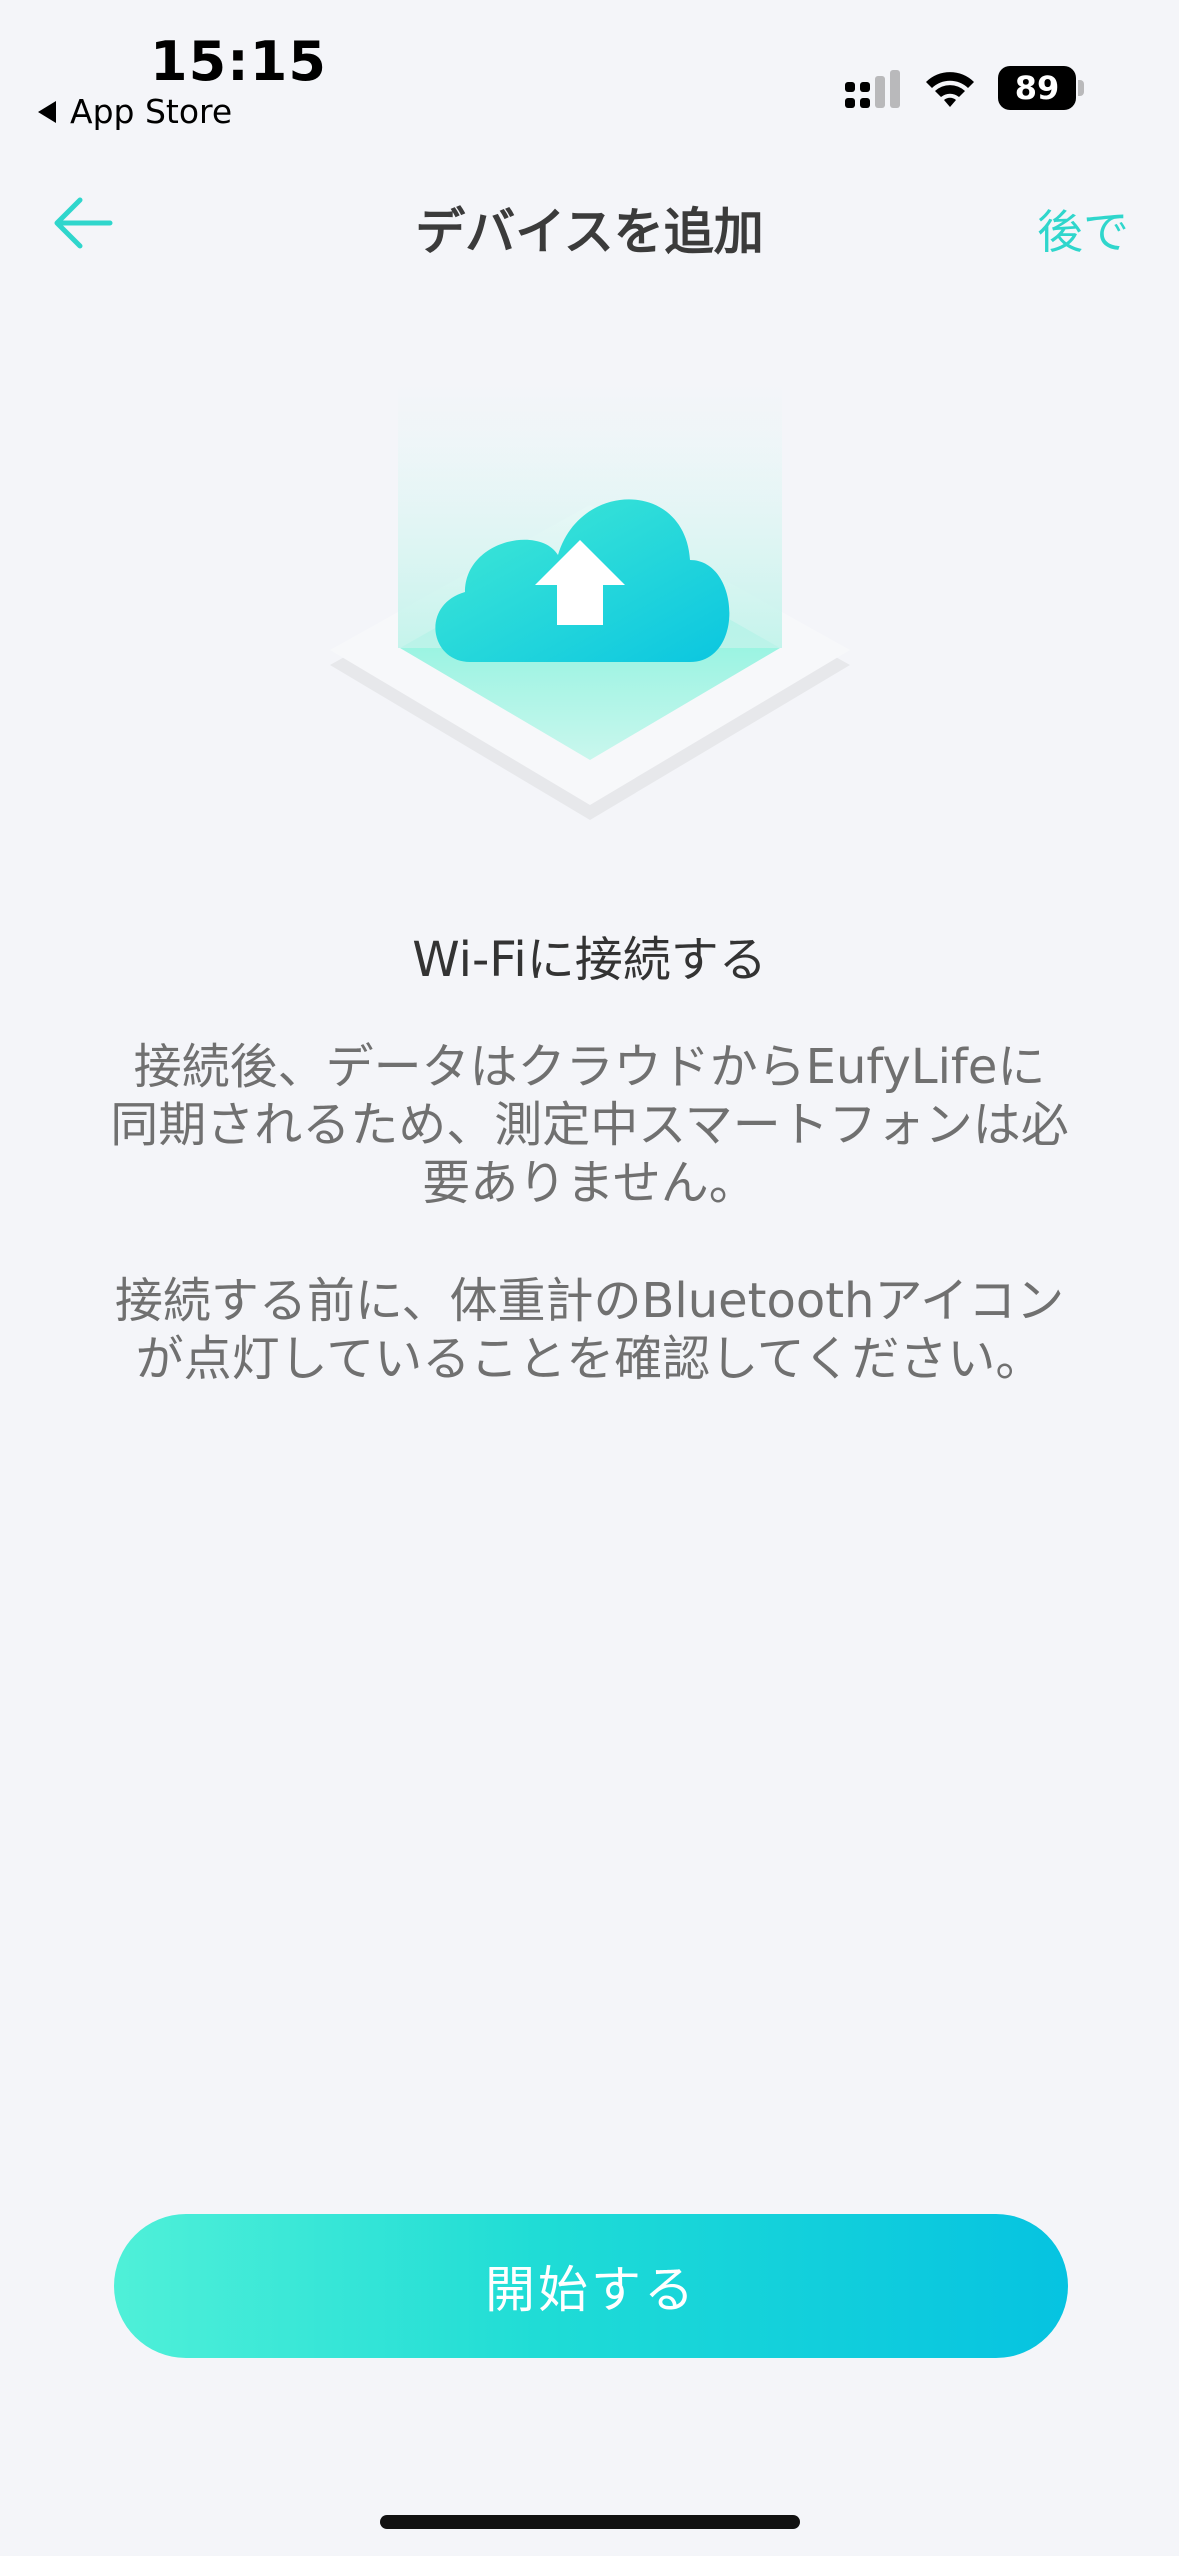 The image size is (1179, 2556). What do you see at coordinates (591, 2290) in the screenshot?
I see `start-button-label: 開始する` at bounding box center [591, 2290].